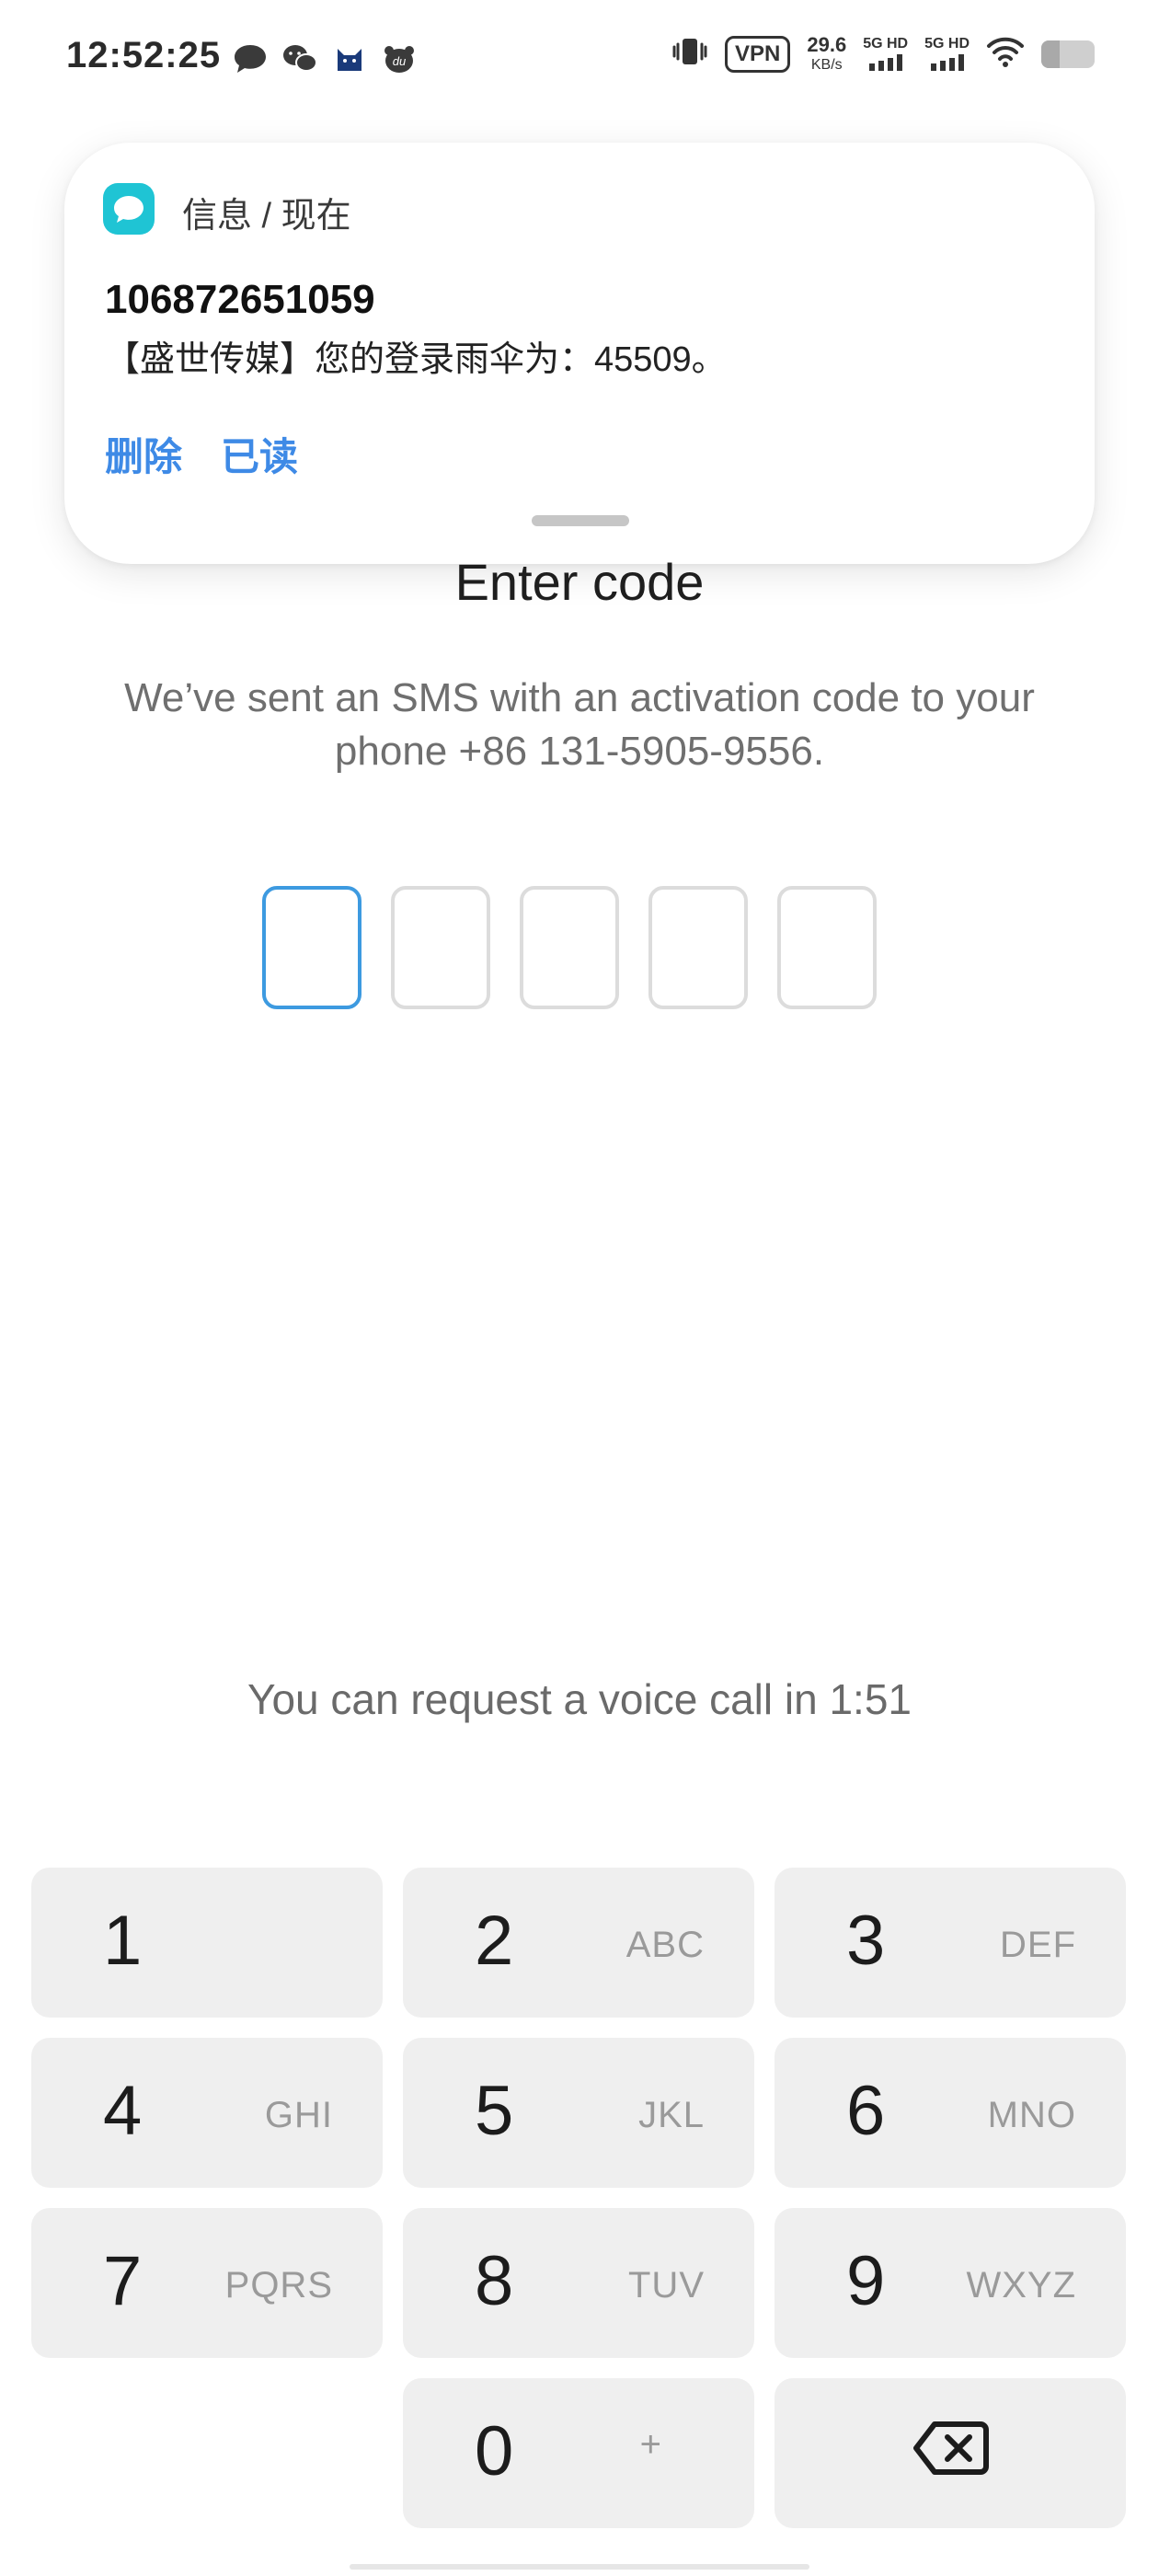  Describe the element at coordinates (578, 2283) in the screenshot. I see `key-8: 8 TUV` at that location.